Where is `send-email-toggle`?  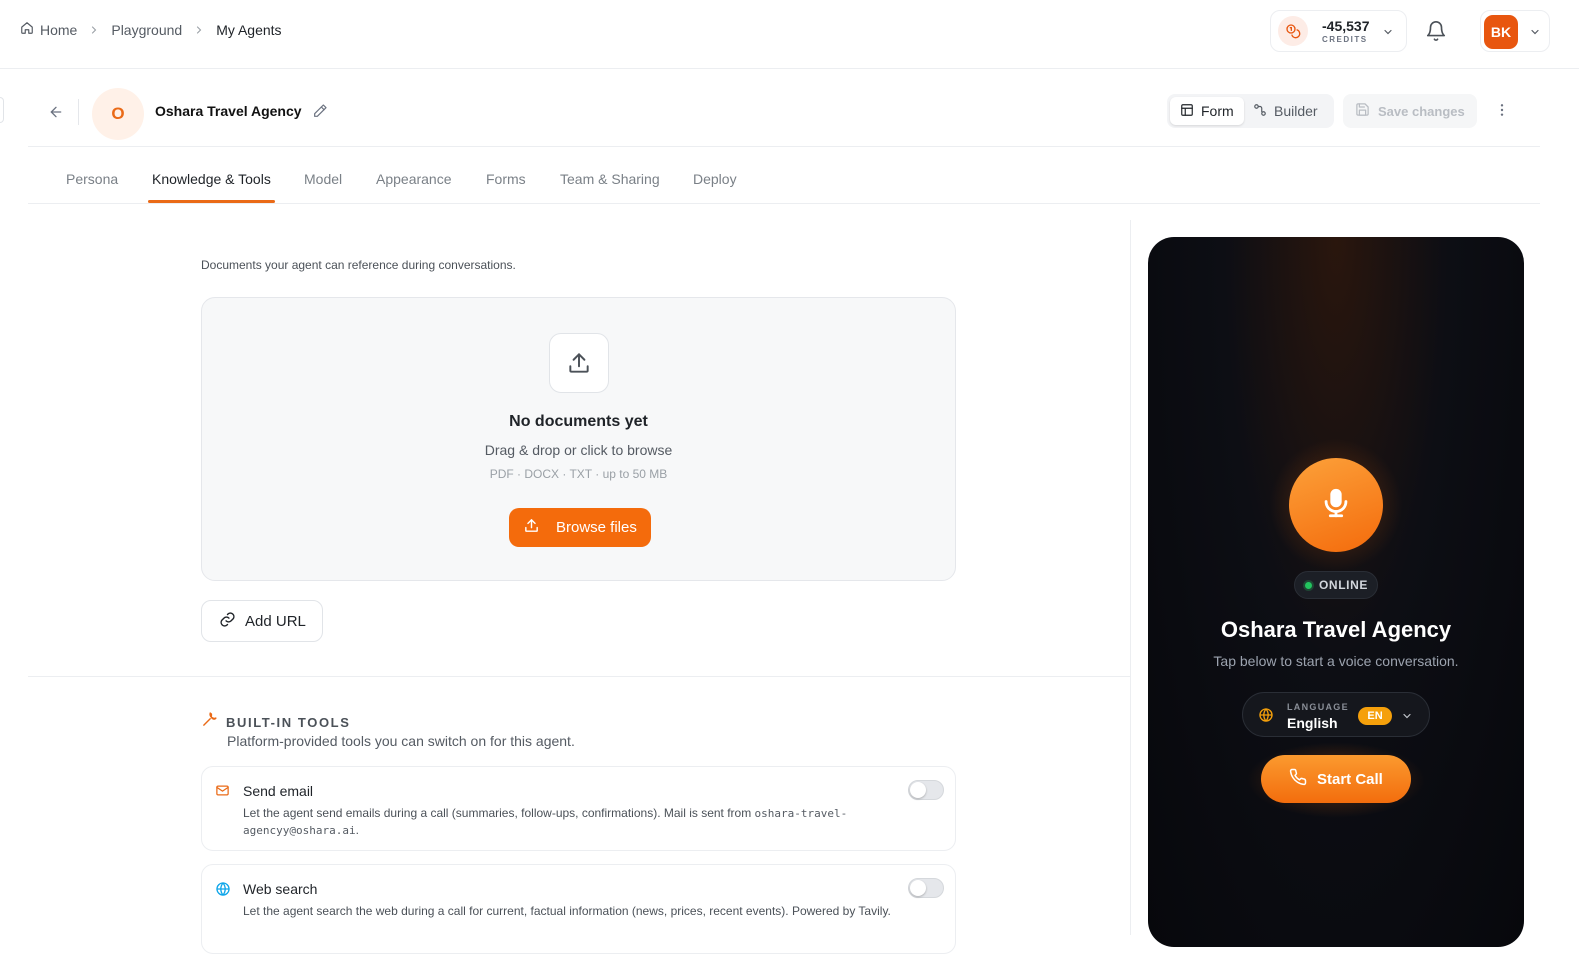
send-email-toggle is located at coordinates (926, 790).